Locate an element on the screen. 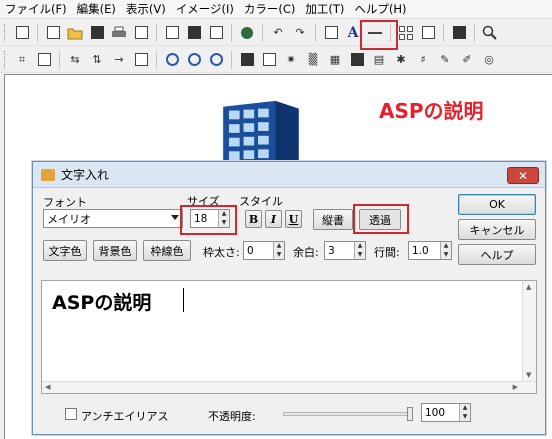 The width and height of the screenshot is (552, 439). undo-icon: ↶ is located at coordinates (278, 33).